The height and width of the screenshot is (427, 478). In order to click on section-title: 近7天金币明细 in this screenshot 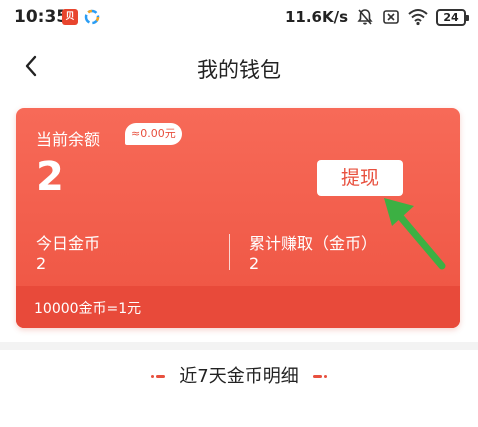, I will do `click(239, 376)`.